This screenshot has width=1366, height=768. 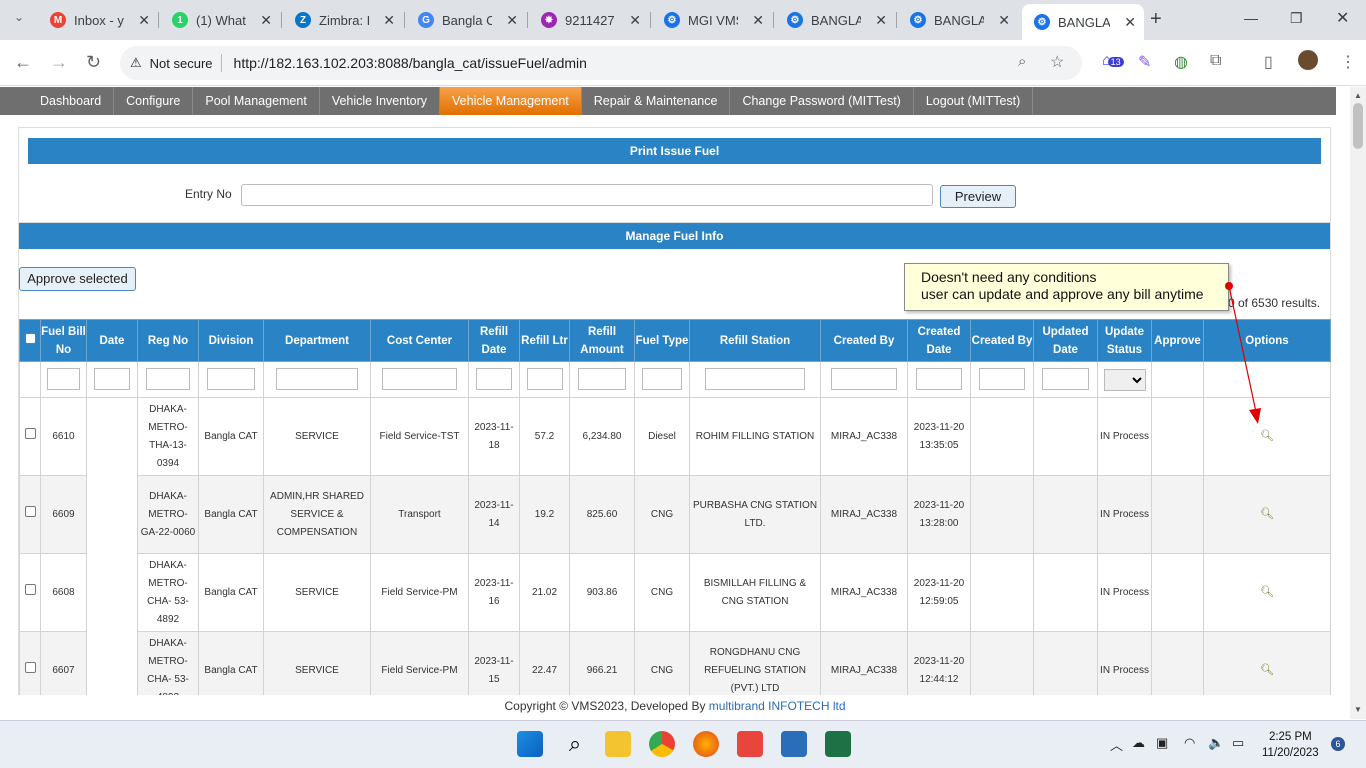 What do you see at coordinates (419, 340) in the screenshot?
I see `column-header: Cost Center` at bounding box center [419, 340].